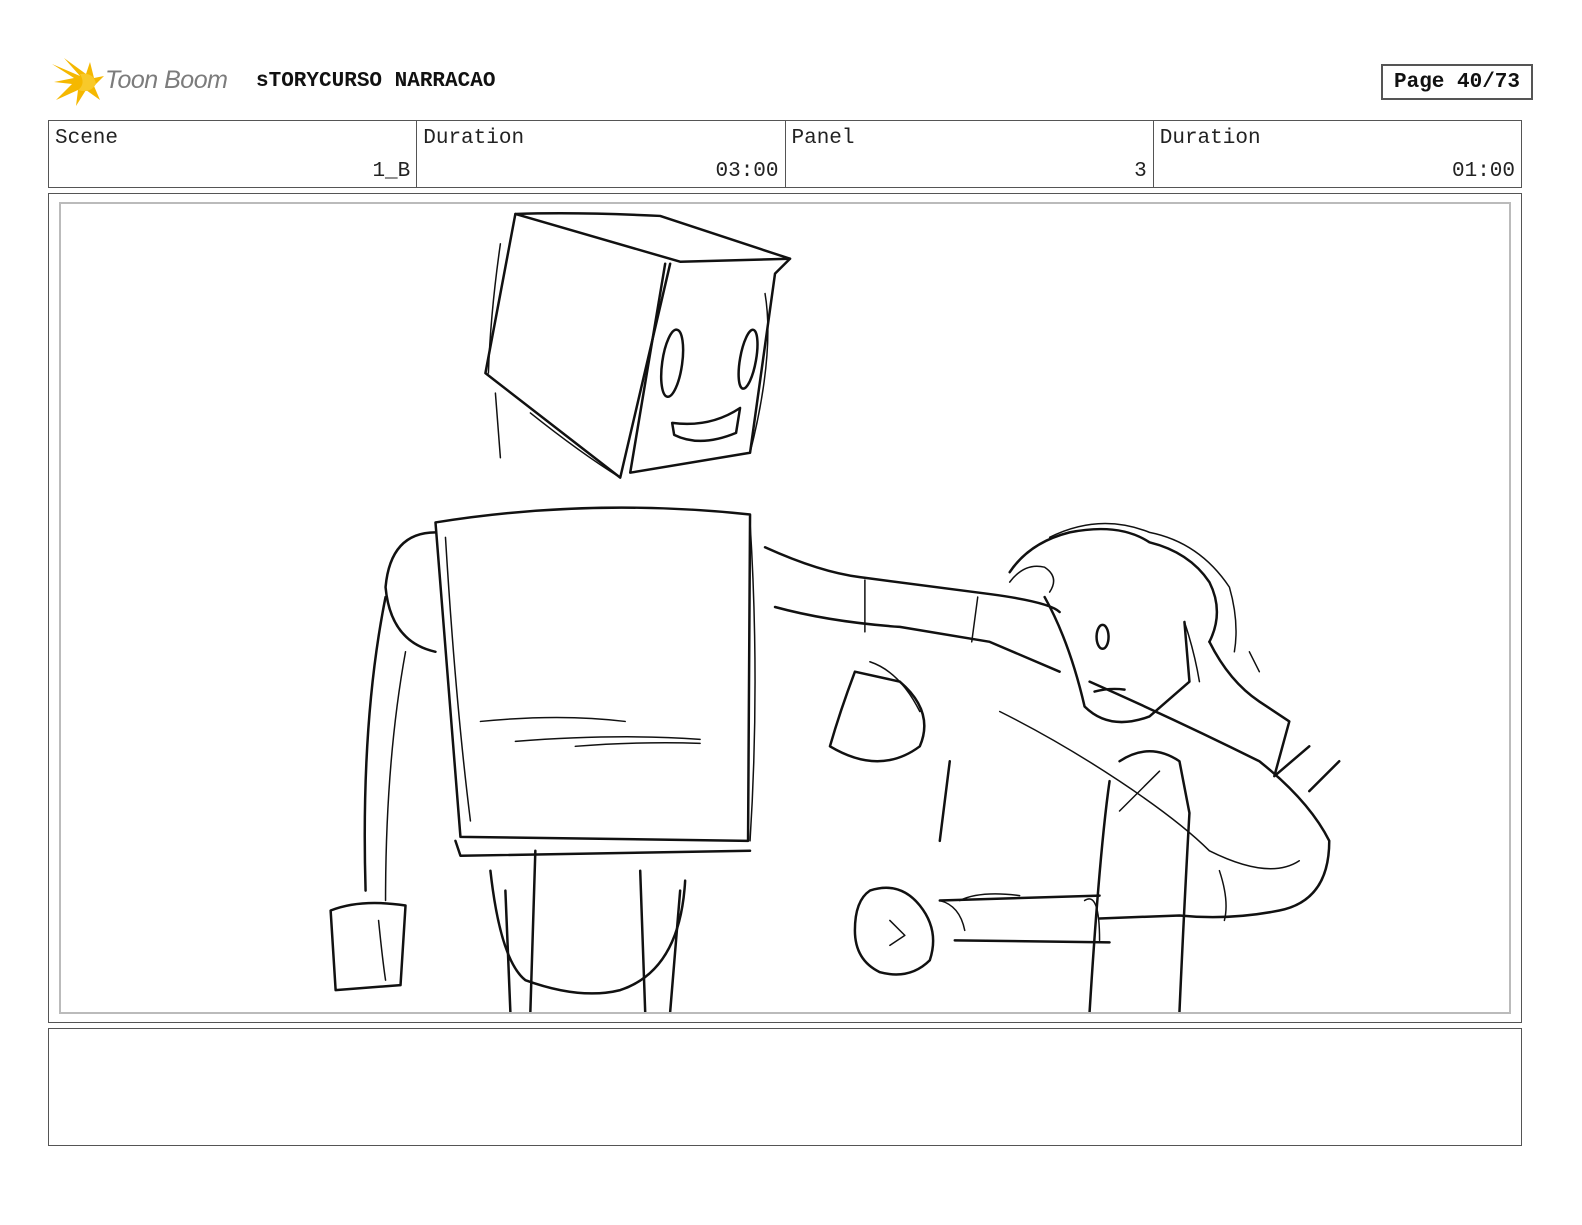 This screenshot has height=1225, width=1582. I want to click on robot-right-arm-sketch, so click(1052, 734).